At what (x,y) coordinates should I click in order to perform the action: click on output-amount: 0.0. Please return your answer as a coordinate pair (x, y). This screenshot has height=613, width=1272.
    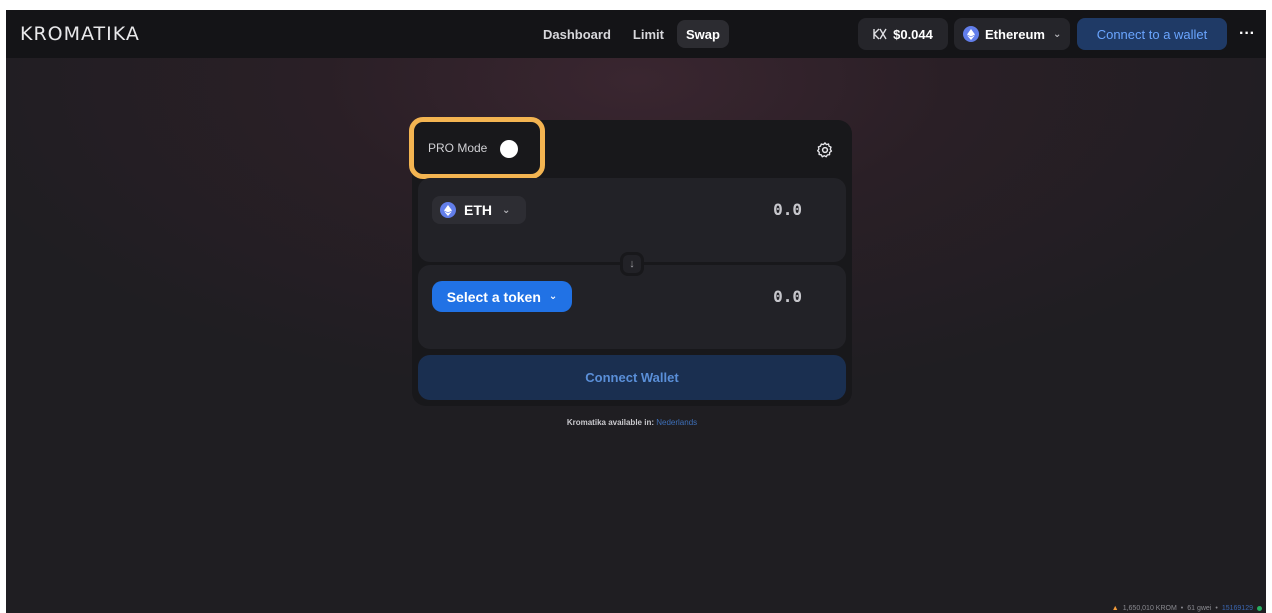
    Looking at the image, I should click on (762, 296).